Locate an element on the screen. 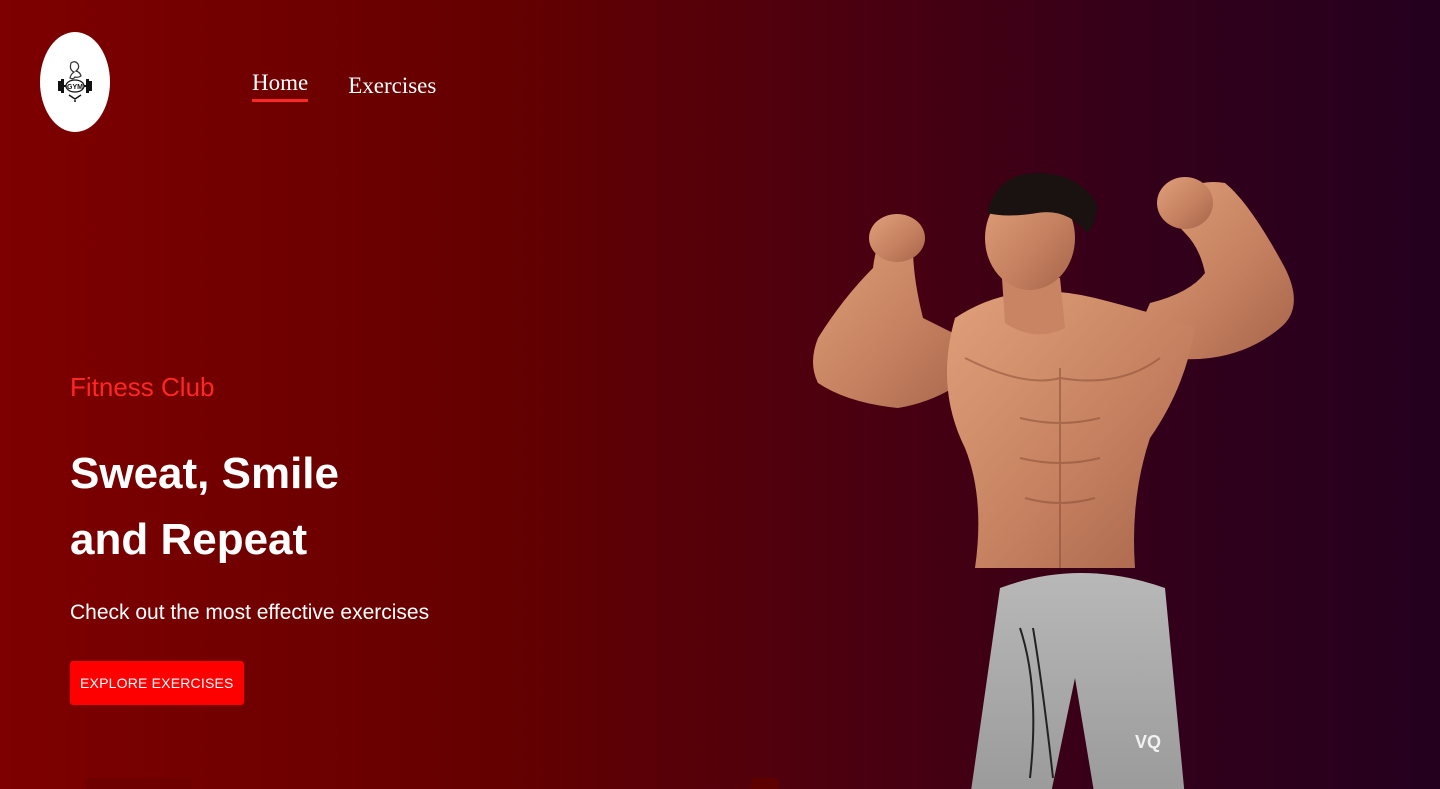 This screenshot has height=789, width=1440. hero-subtitle: Check out the most effective exercises is located at coordinates (250, 612).